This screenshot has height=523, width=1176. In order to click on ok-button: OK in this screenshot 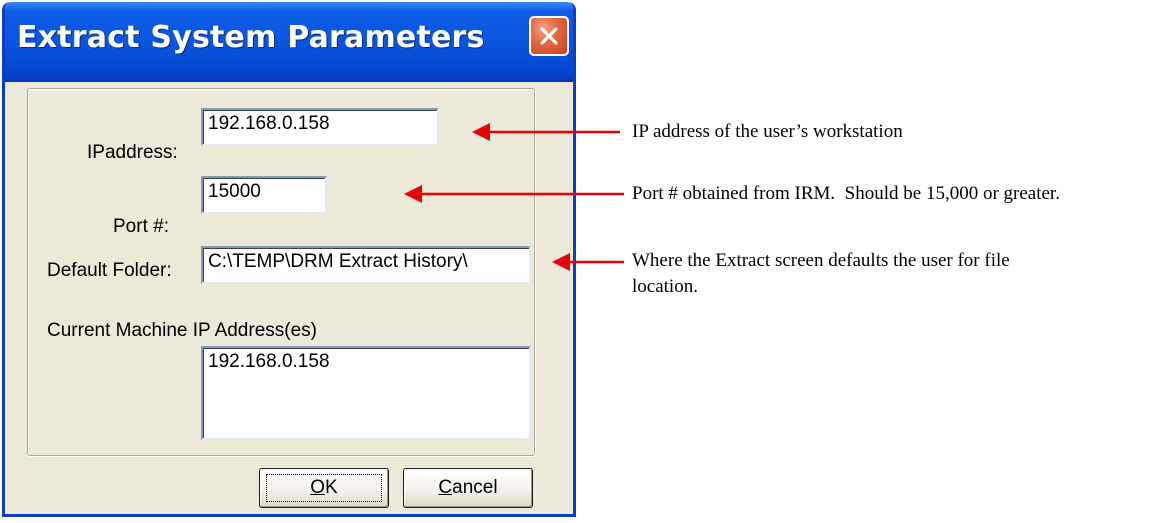, I will do `click(324, 488)`.